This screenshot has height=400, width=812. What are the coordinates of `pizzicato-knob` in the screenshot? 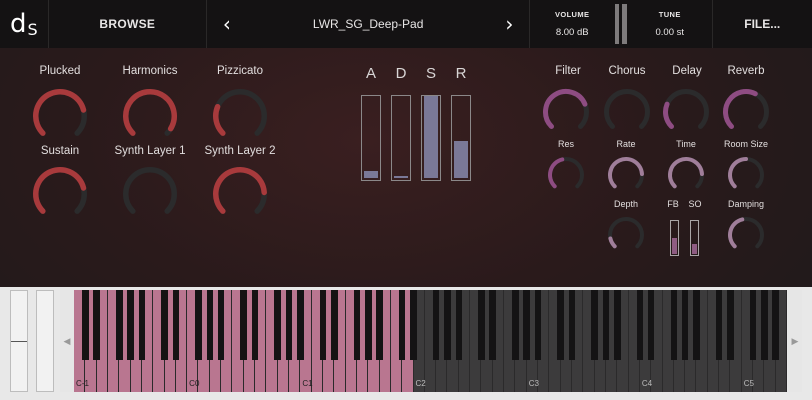 It's located at (240, 116).